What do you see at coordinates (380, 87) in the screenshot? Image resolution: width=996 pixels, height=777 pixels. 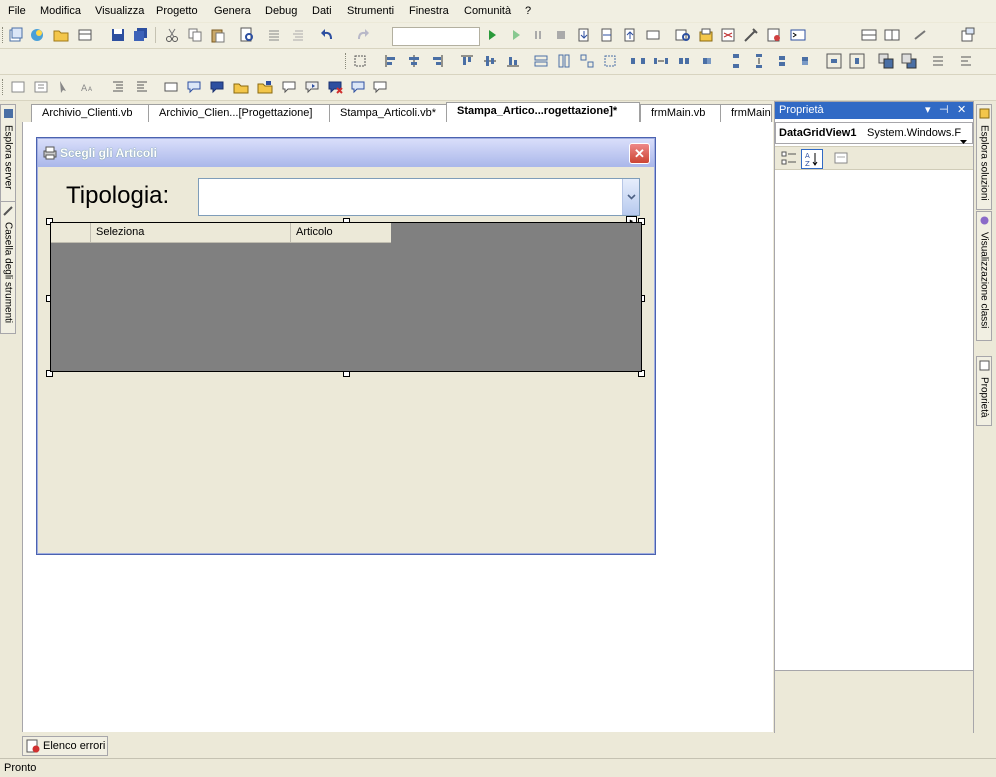 I see `callout-forward-icon` at bounding box center [380, 87].